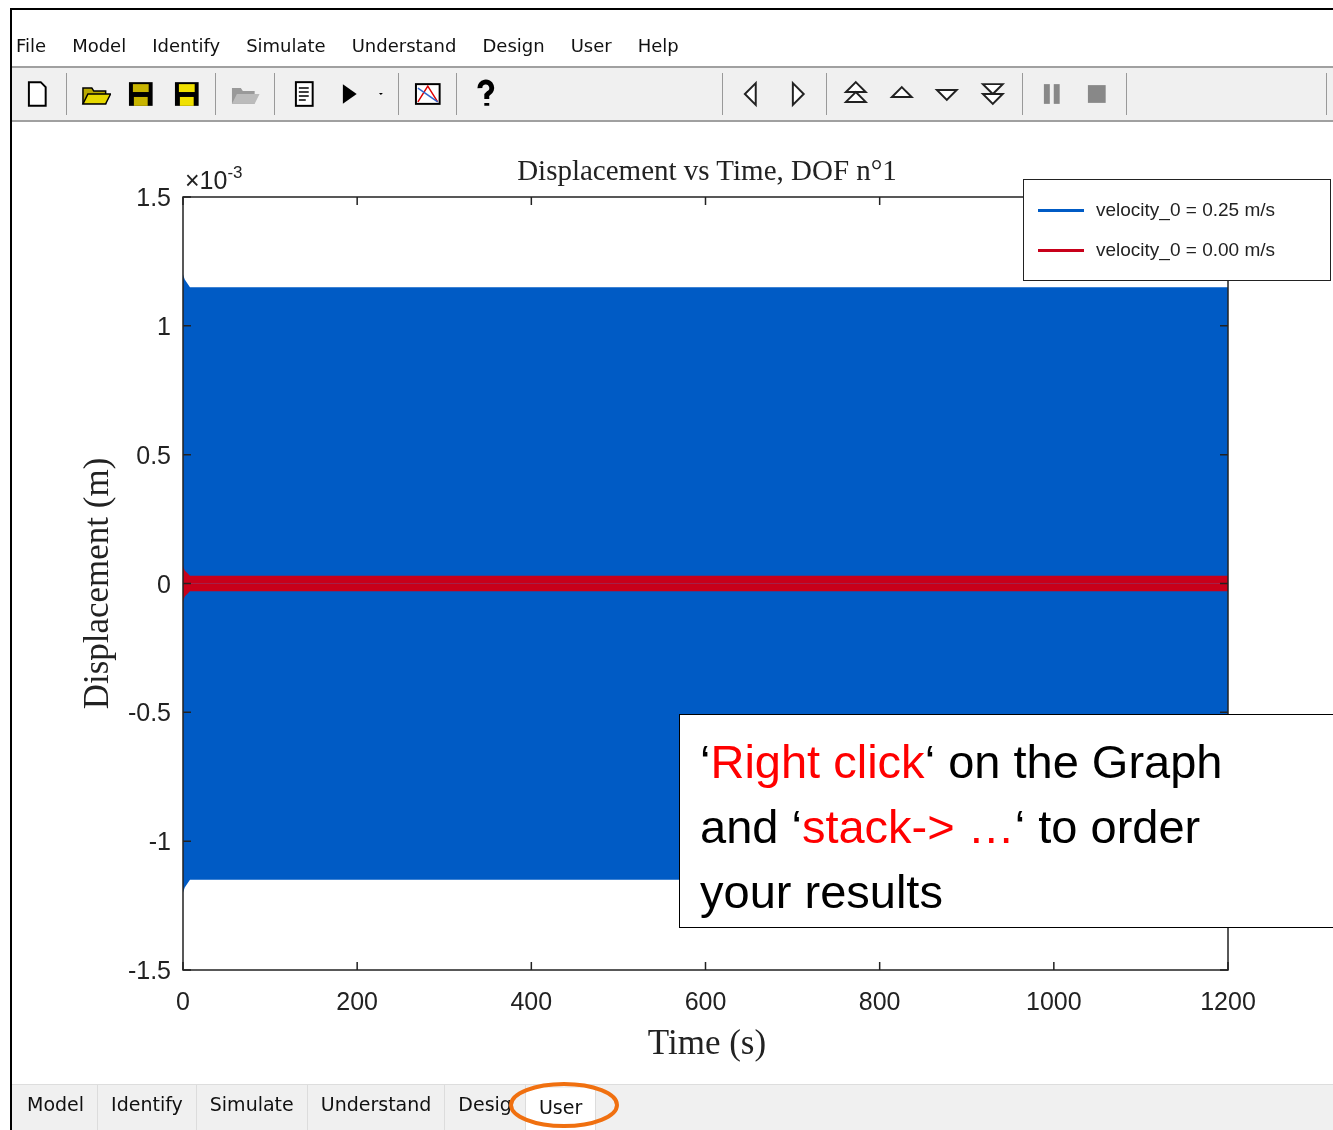 The height and width of the screenshot is (1130, 1333). What do you see at coordinates (707, 1042) in the screenshot?
I see `x-axis-label: Time (s)` at bounding box center [707, 1042].